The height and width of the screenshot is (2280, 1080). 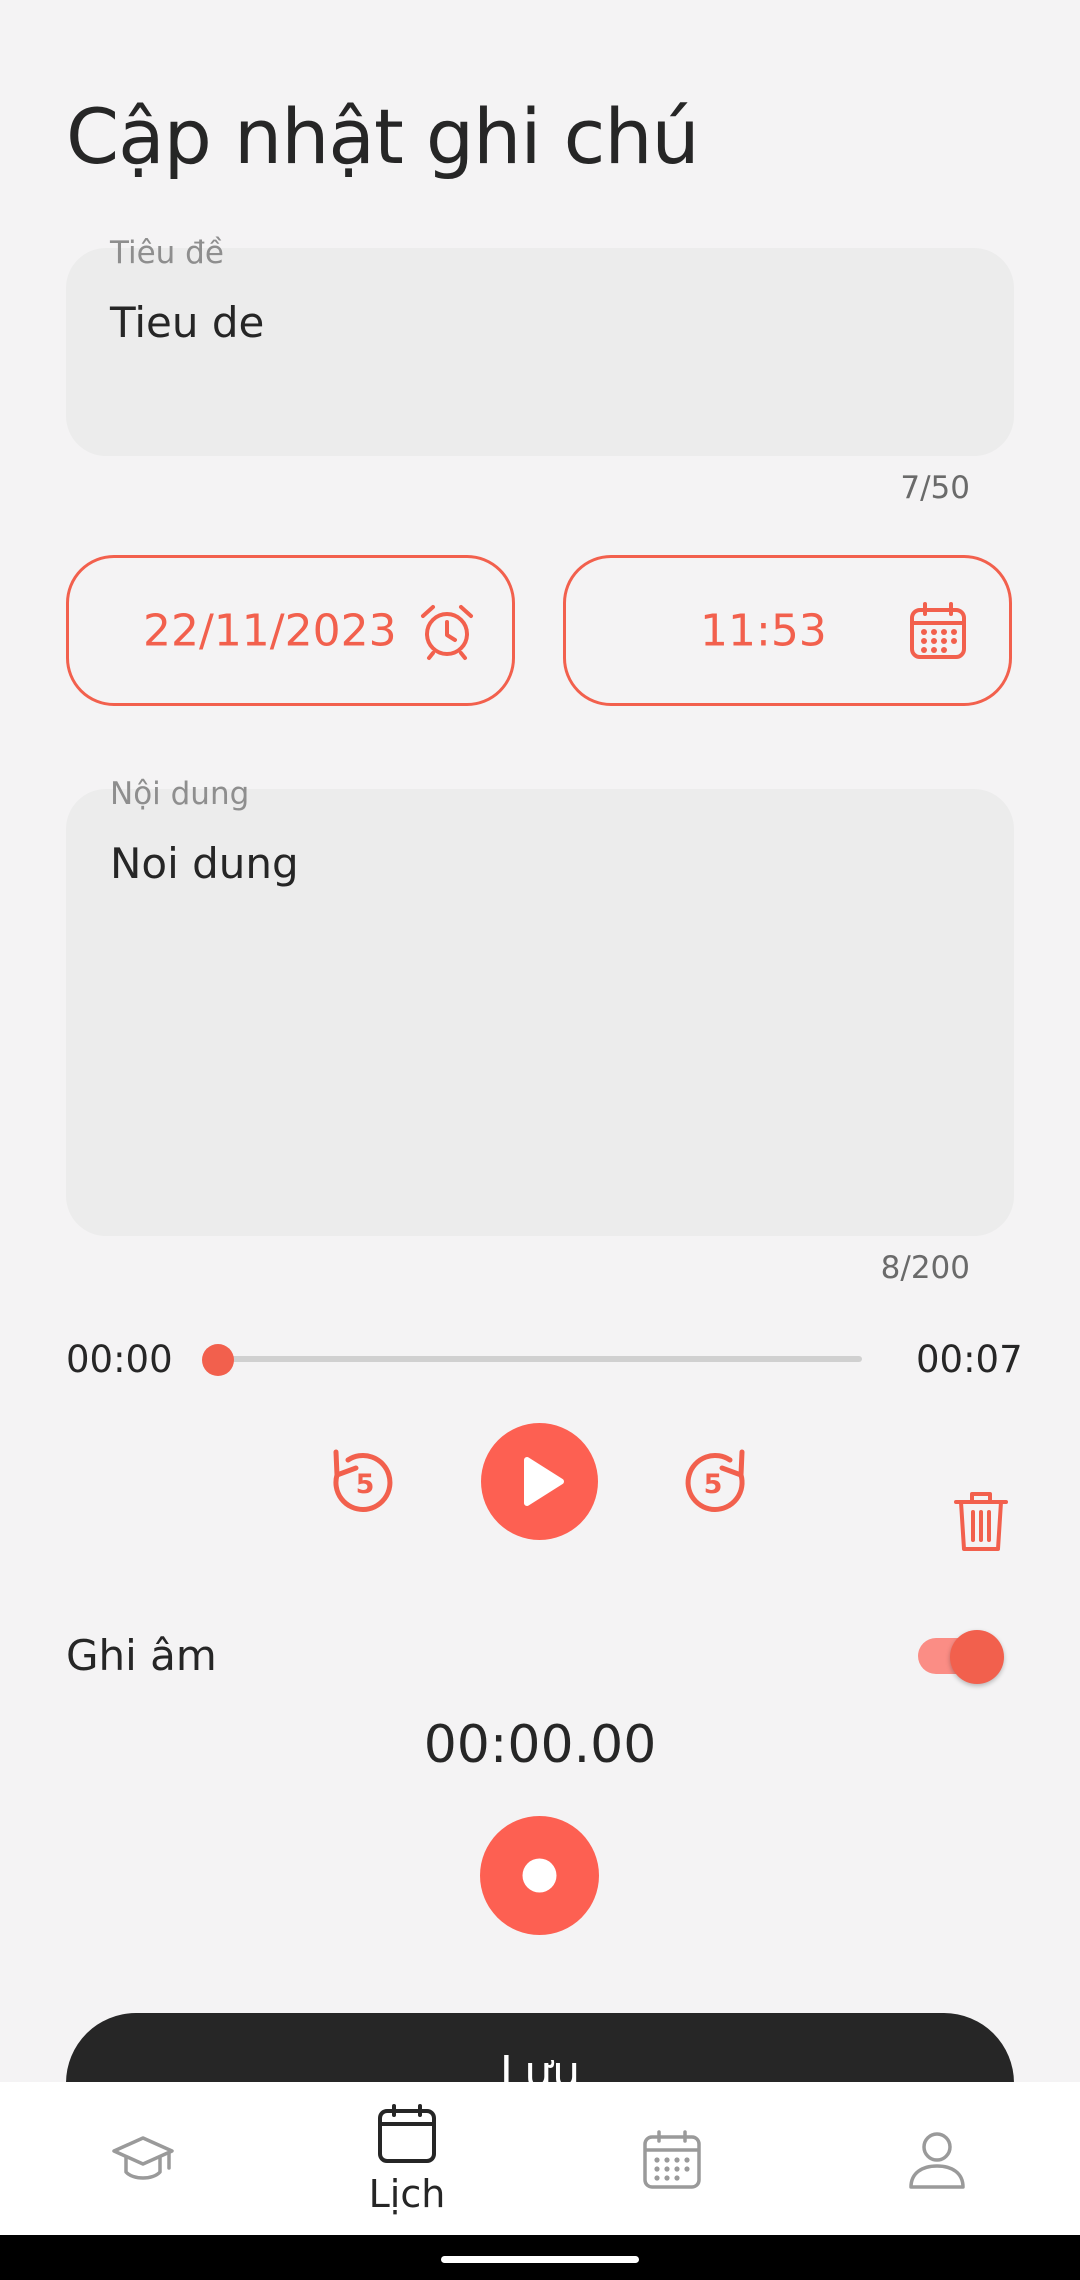 I want to click on time-picker-button: 11:53, so click(x=787, y=630).